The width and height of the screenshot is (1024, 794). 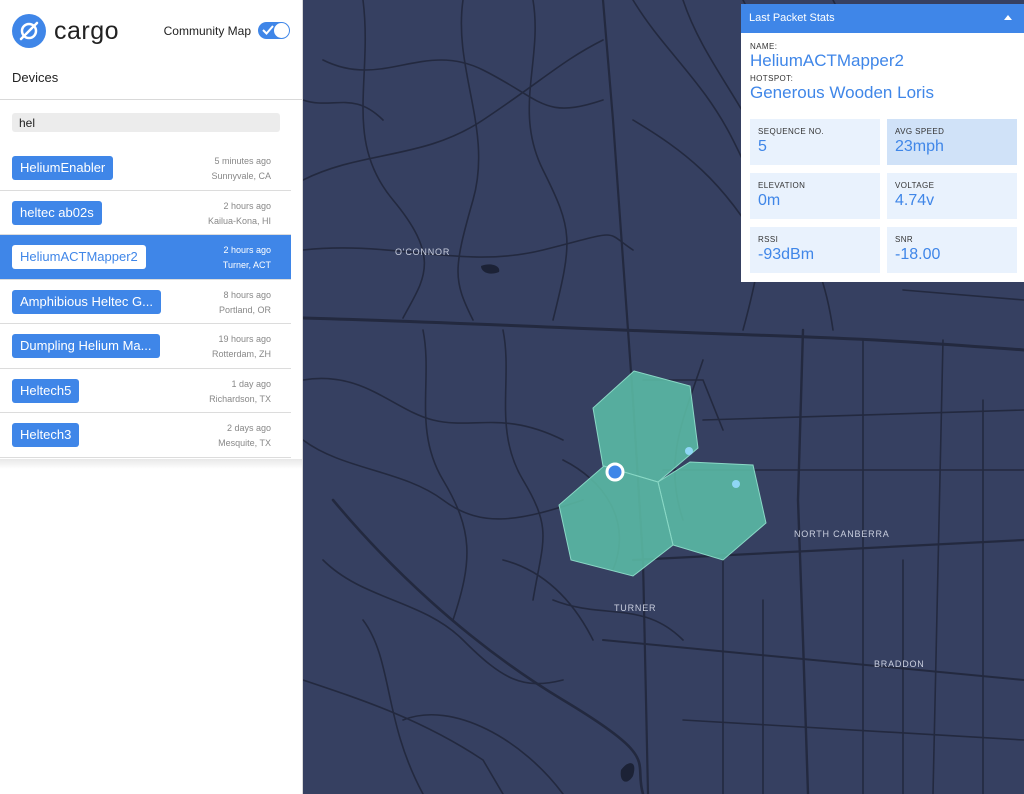 What do you see at coordinates (79, 257) in the screenshot?
I see `device-name: HeliumACTMapper2` at bounding box center [79, 257].